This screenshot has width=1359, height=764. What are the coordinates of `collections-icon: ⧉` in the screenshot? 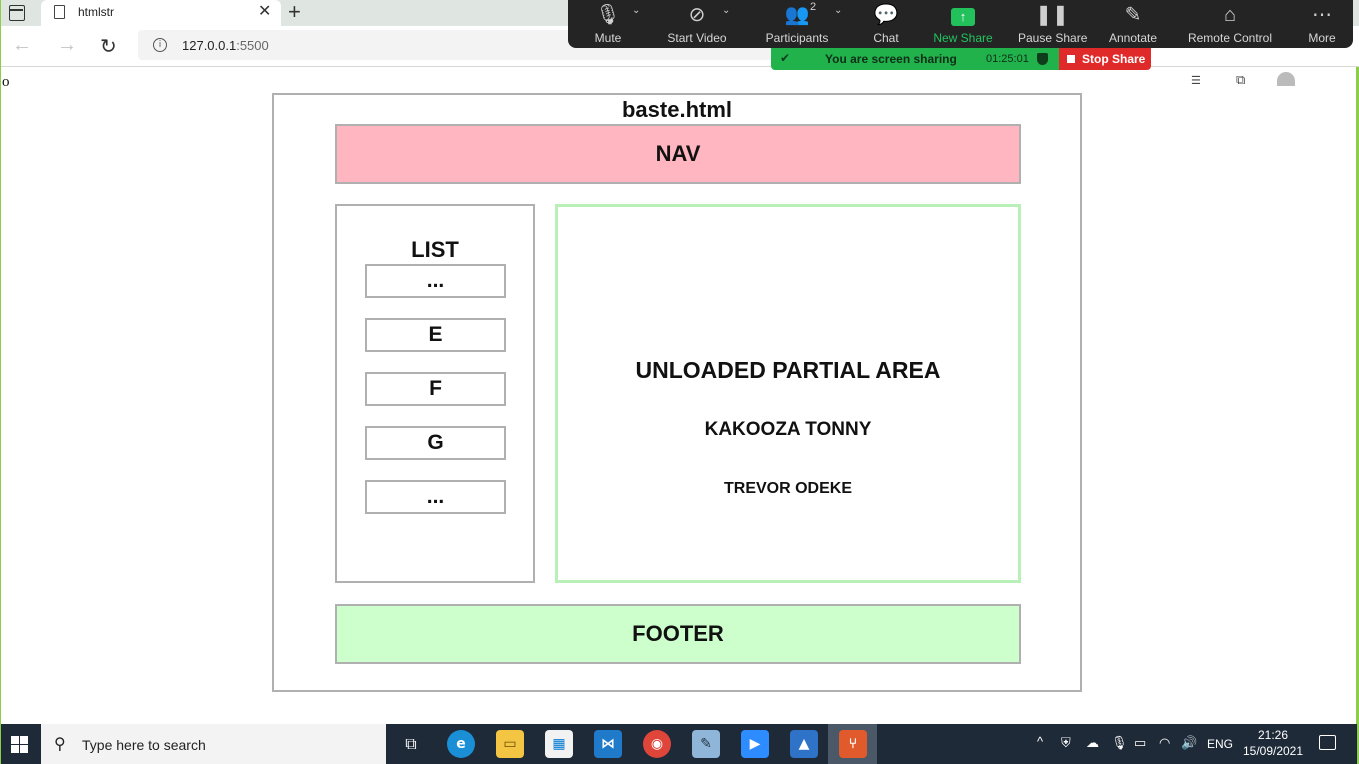 It's located at (1240, 80).